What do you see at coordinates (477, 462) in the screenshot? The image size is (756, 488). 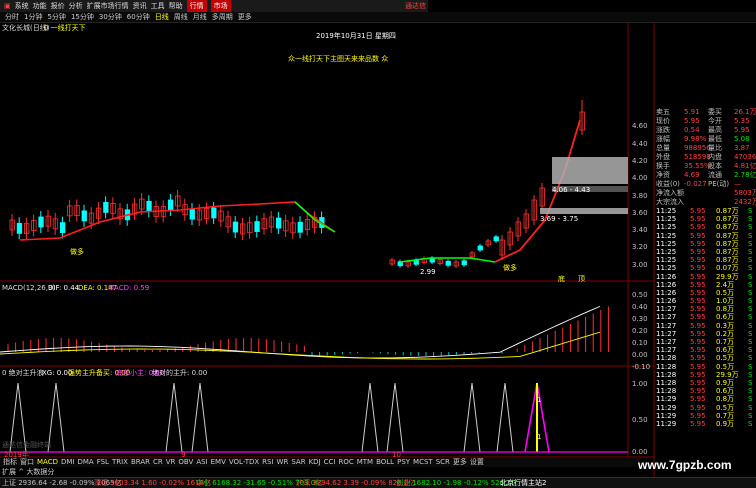 I see `indicator-tab: 设置` at bounding box center [477, 462].